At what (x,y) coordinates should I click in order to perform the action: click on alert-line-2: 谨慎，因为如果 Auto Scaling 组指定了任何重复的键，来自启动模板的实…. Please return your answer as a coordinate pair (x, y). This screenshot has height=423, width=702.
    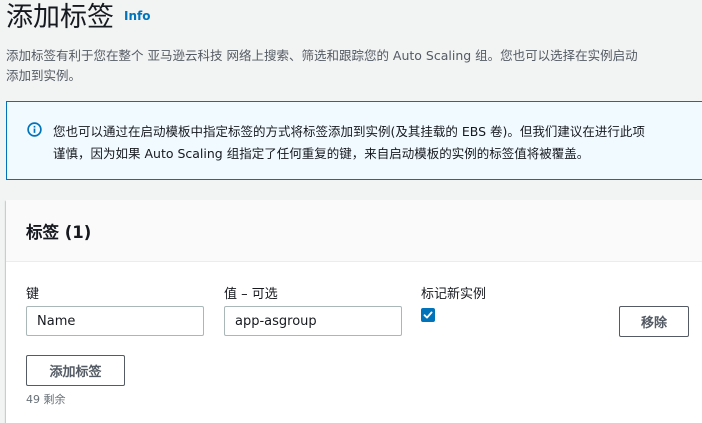
    Looking at the image, I should click on (321, 153).